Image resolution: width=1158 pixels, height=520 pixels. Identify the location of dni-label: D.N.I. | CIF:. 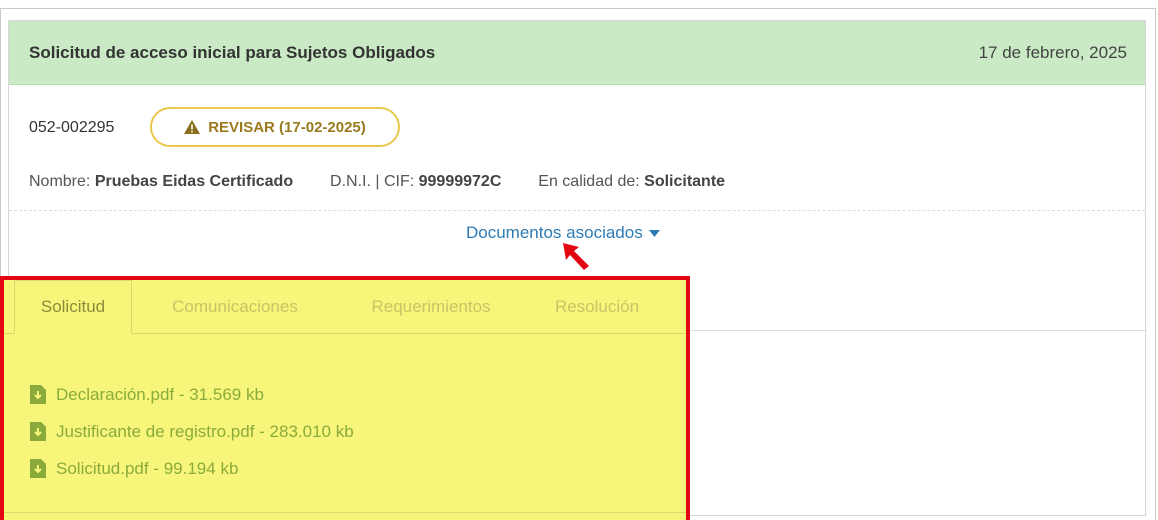
(372, 181).